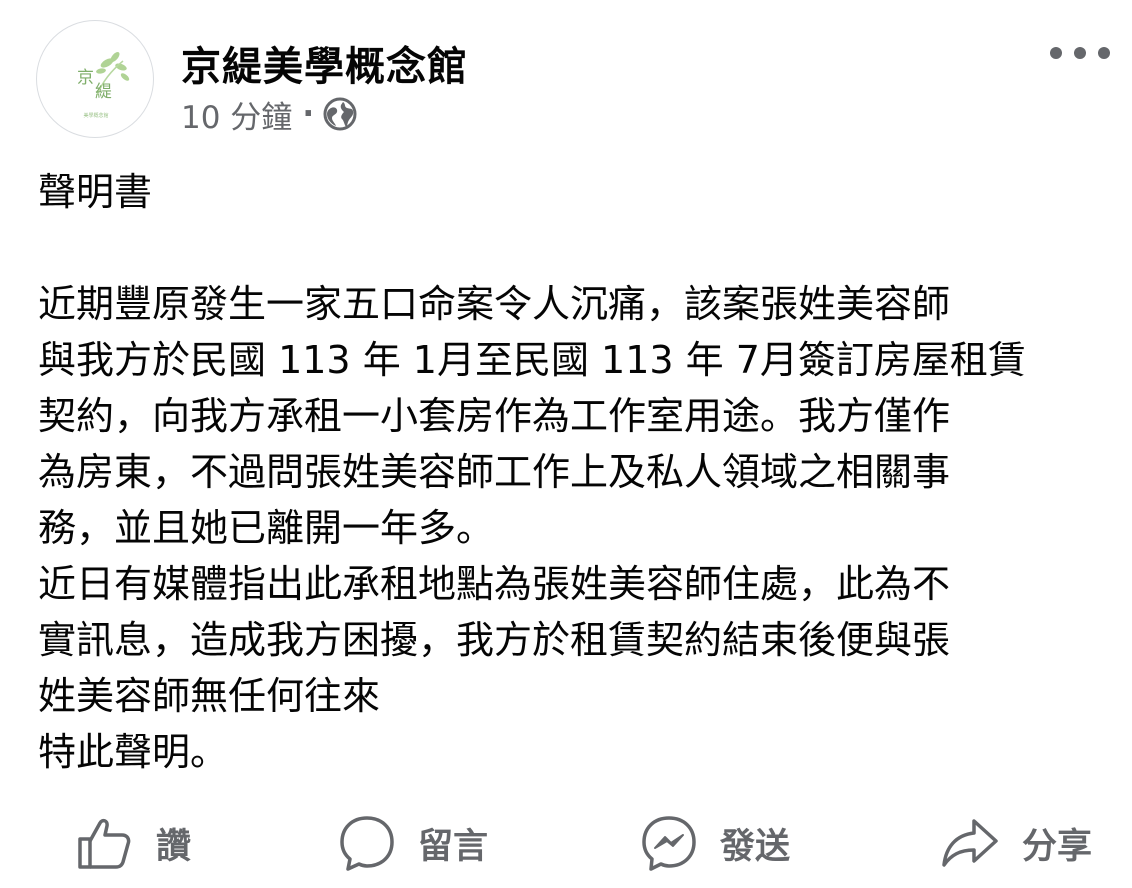 This screenshot has height=888, width=1132. I want to click on body-line: 特此聲明。, so click(133, 752).